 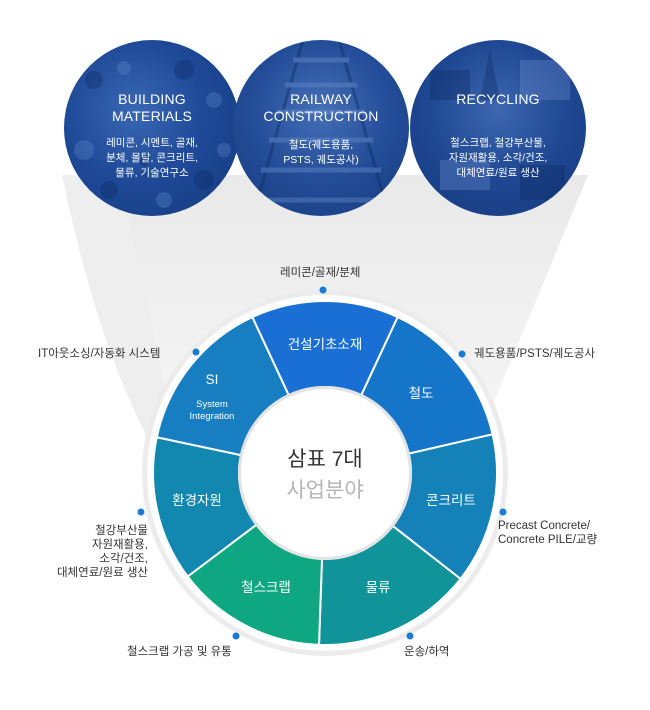 I want to click on railway-title-line1: RAILWAY, so click(x=321, y=99).